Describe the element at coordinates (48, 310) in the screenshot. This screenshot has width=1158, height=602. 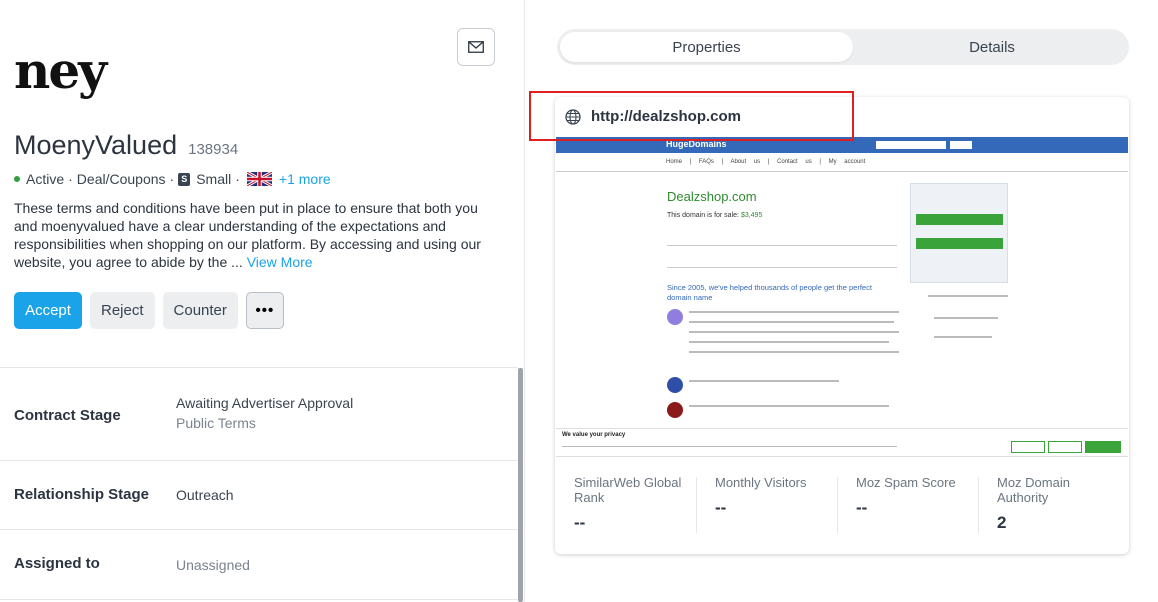
I see `accept-button: Accept` at that location.